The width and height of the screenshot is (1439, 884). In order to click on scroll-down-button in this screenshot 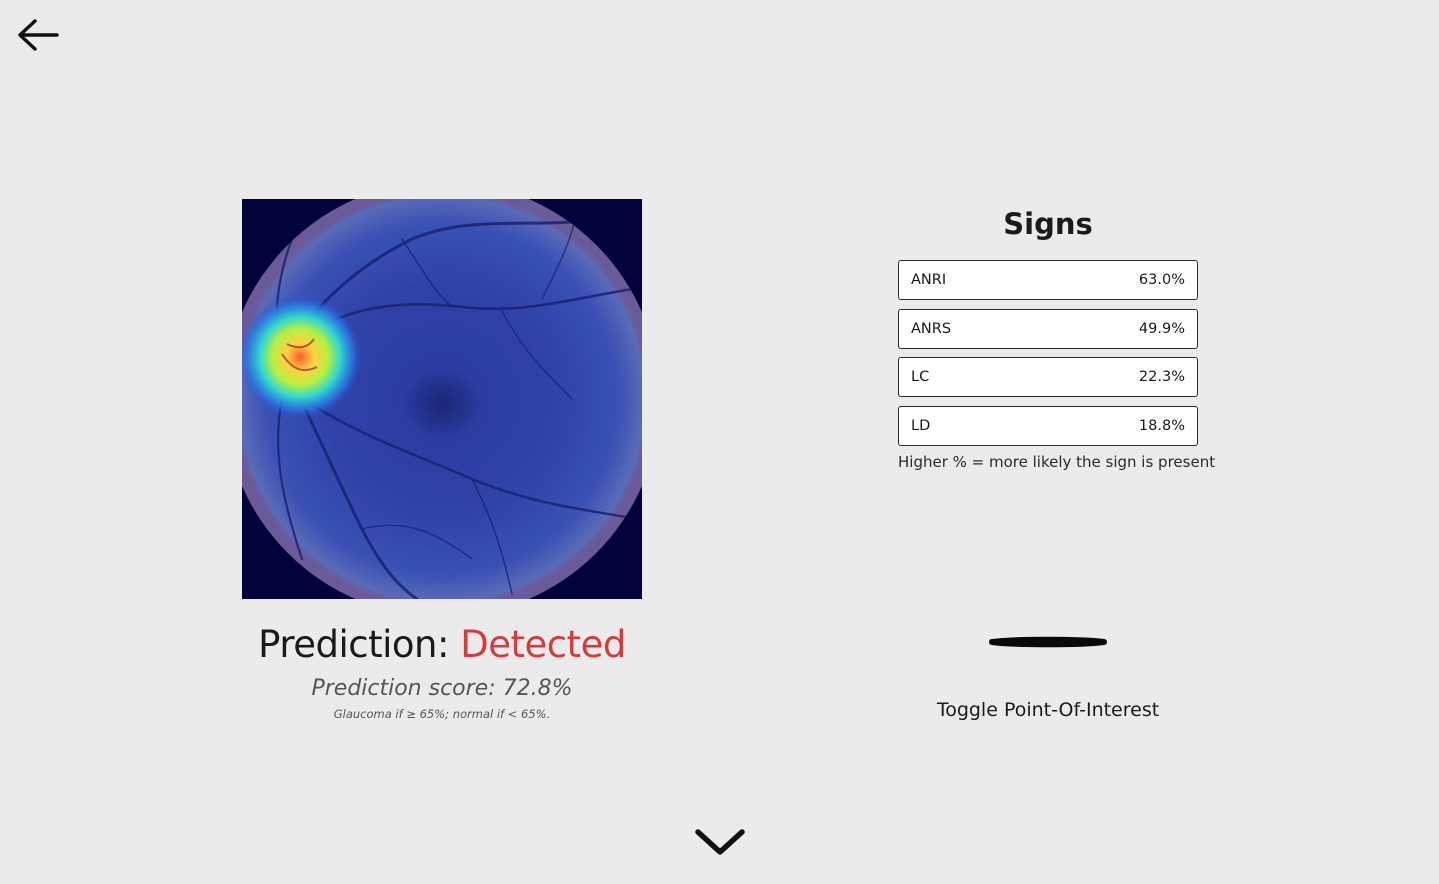, I will do `click(720, 842)`.